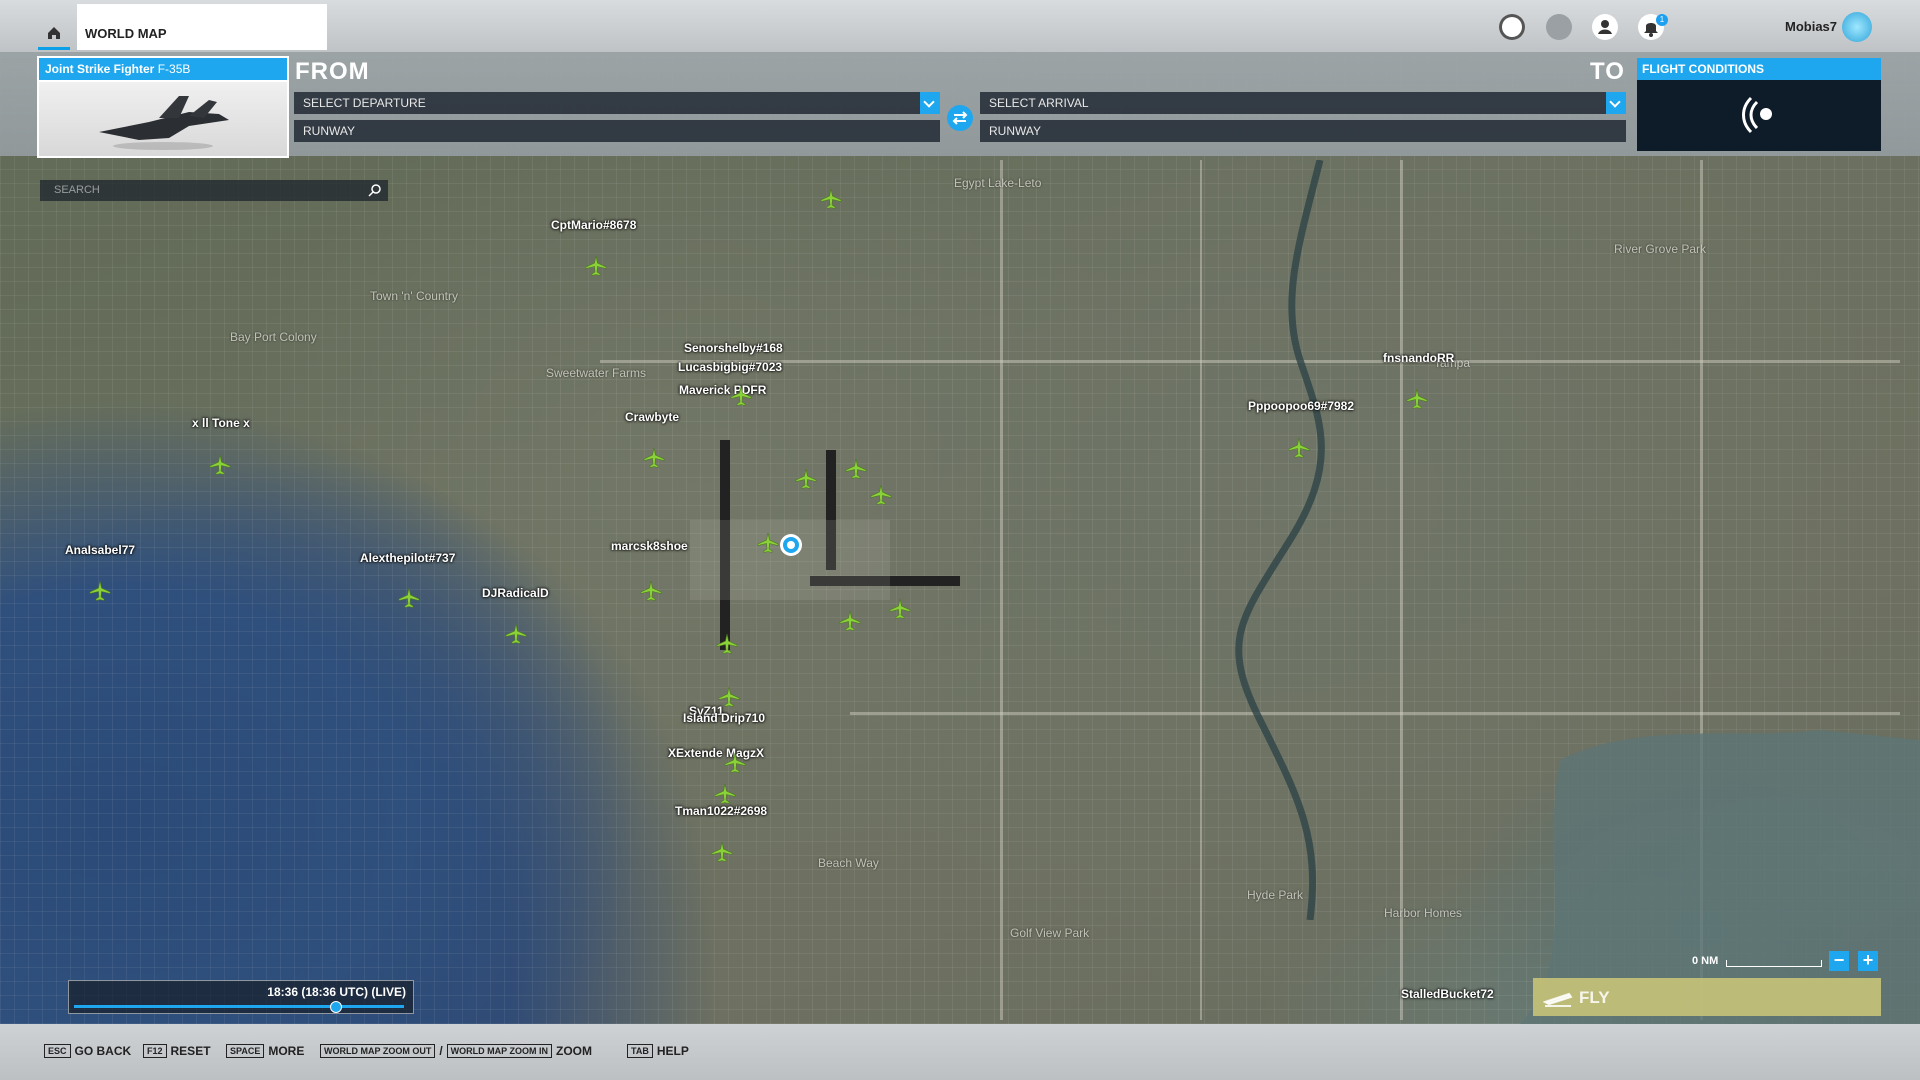 The height and width of the screenshot is (1080, 1920). I want to click on player-label: fnsnandoRR, so click(1418, 358).